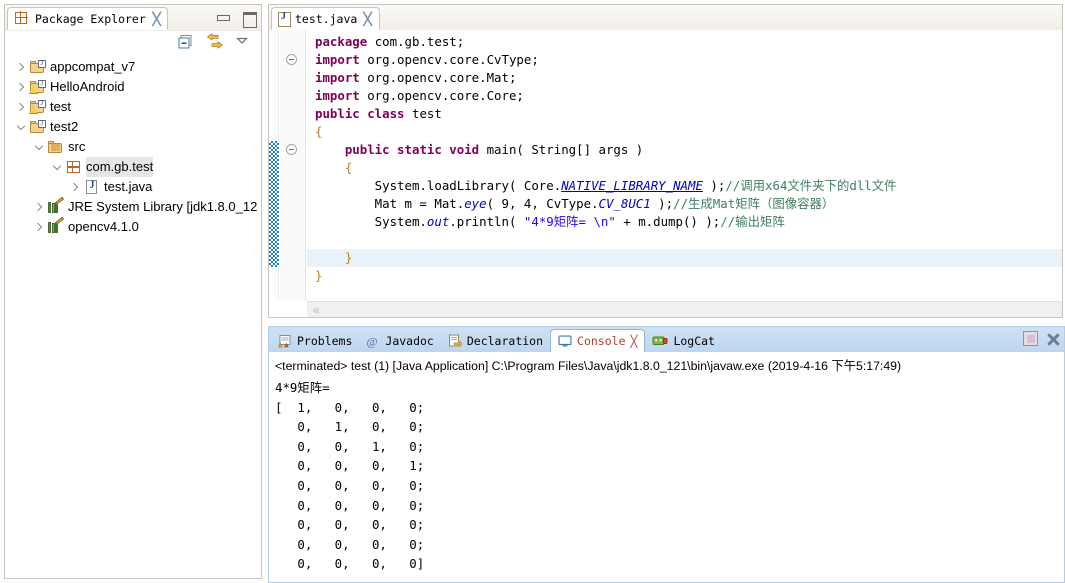  I want to click on package-explorer-tabstrip: Package Explorer ╳, so click(133, 18).